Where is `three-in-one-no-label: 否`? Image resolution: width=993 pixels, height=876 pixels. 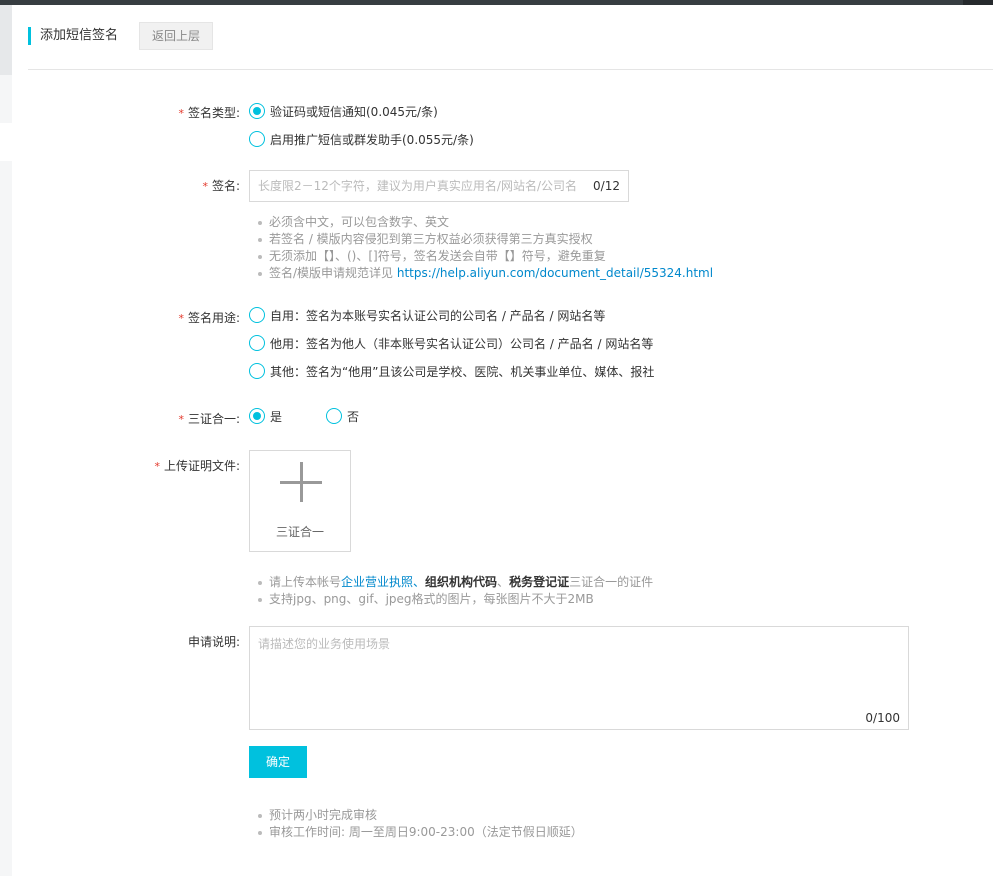 three-in-one-no-label: 否 is located at coordinates (353, 417).